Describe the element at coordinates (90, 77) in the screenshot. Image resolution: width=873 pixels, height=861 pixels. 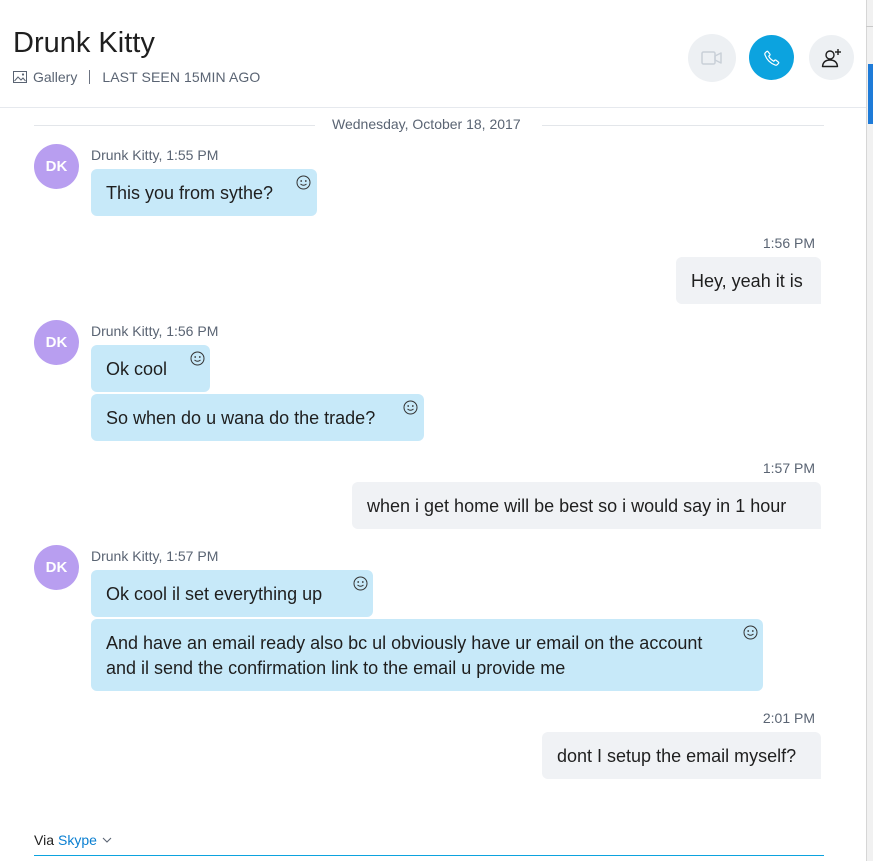
I see `subline-separator` at that location.